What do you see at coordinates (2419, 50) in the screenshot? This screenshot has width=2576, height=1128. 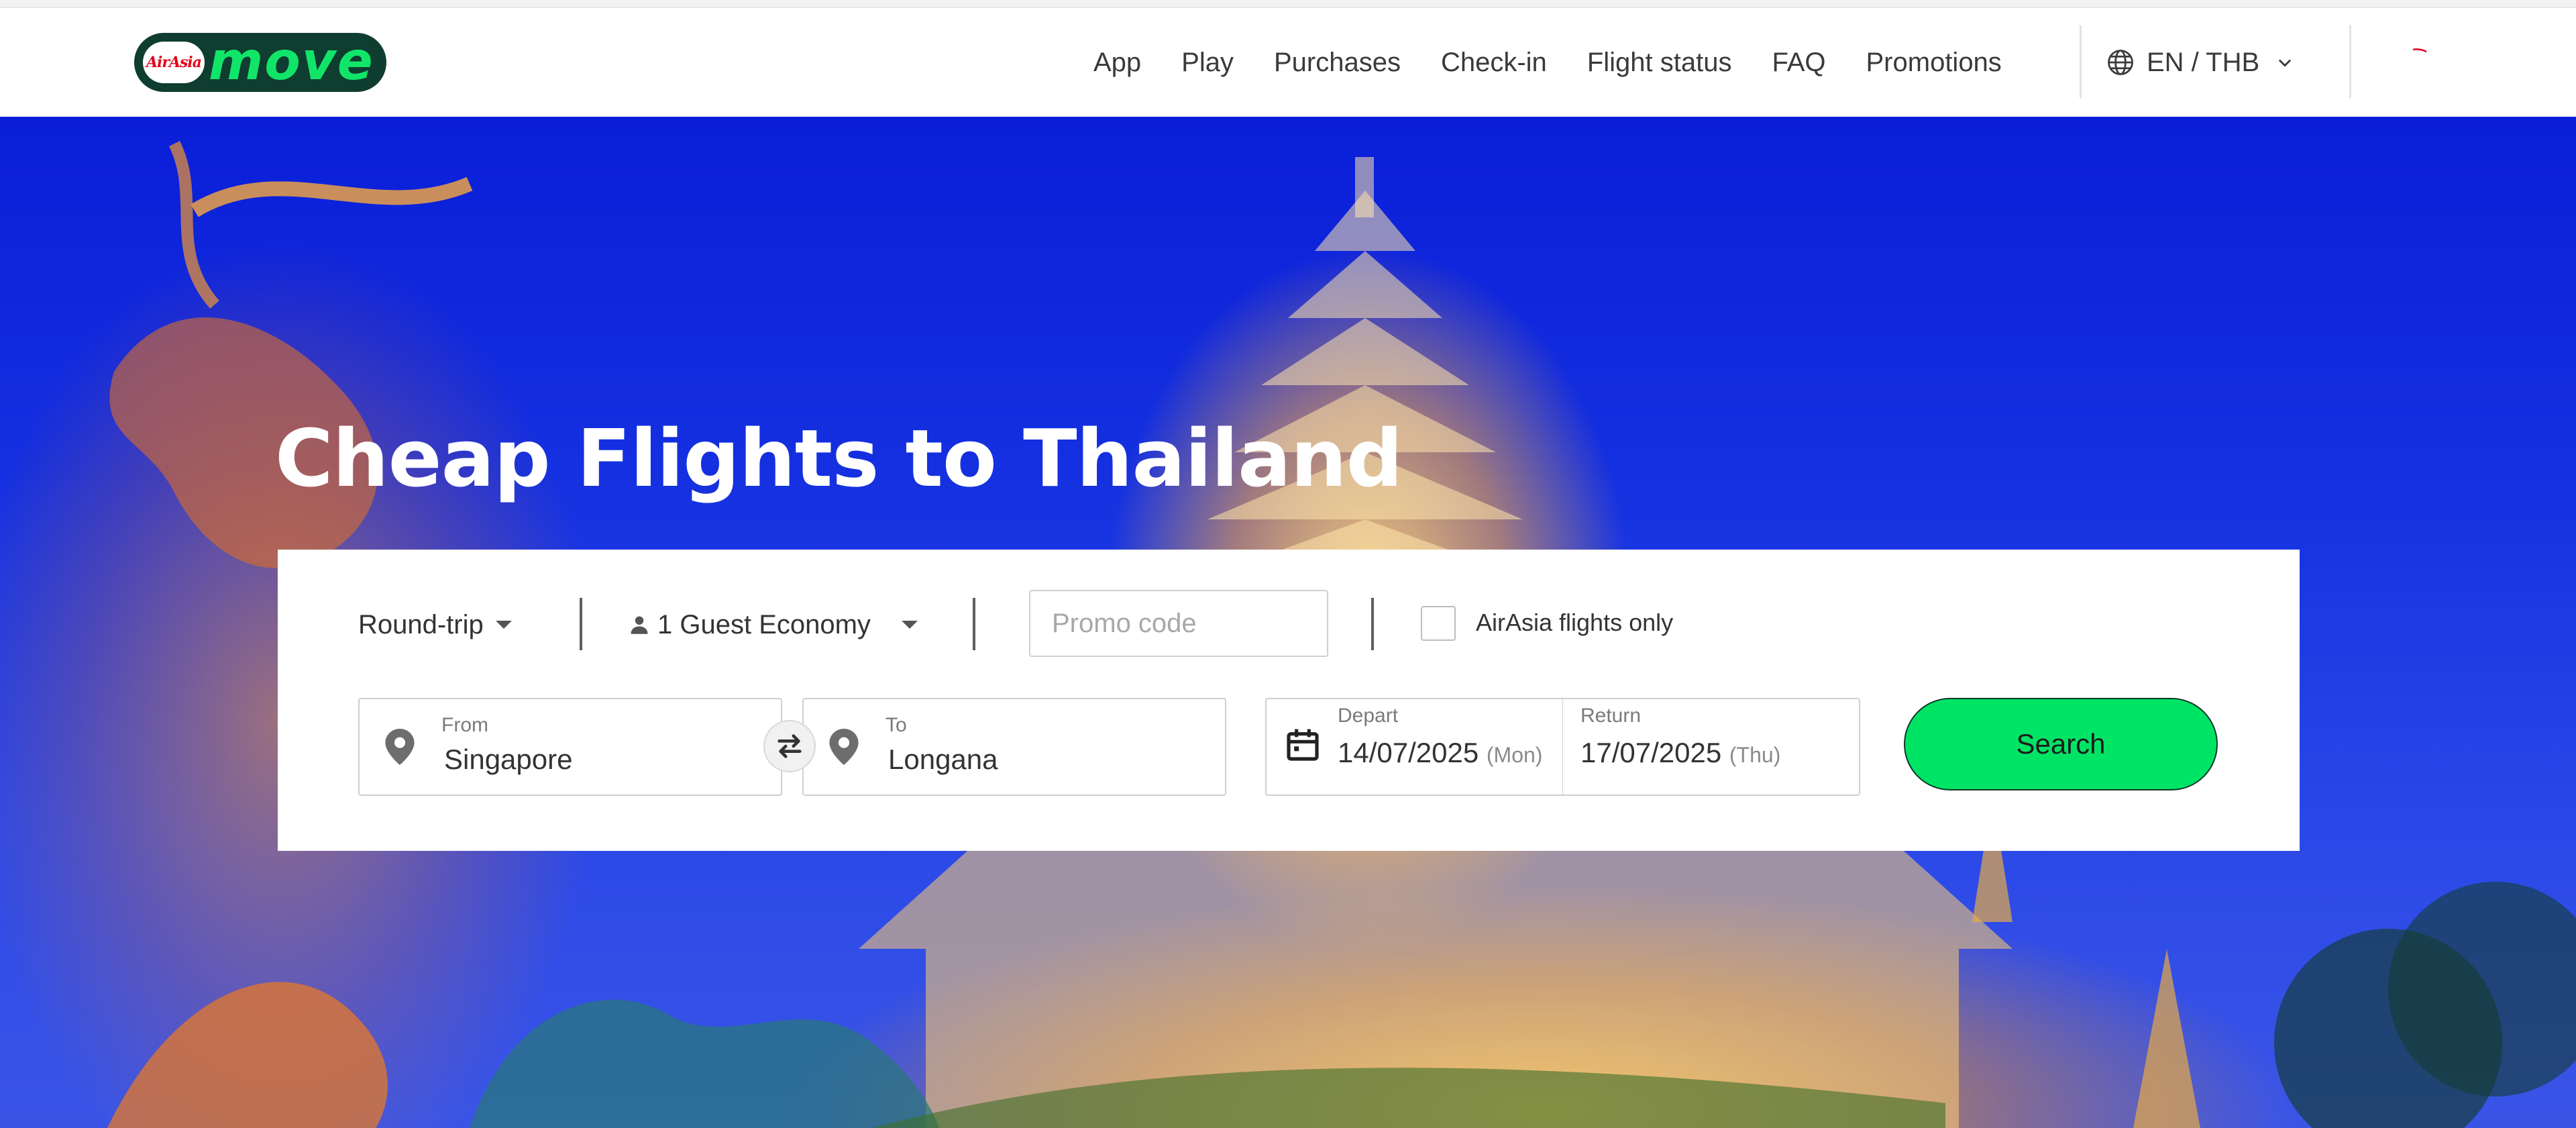 I see `user-avatar-icon` at bounding box center [2419, 50].